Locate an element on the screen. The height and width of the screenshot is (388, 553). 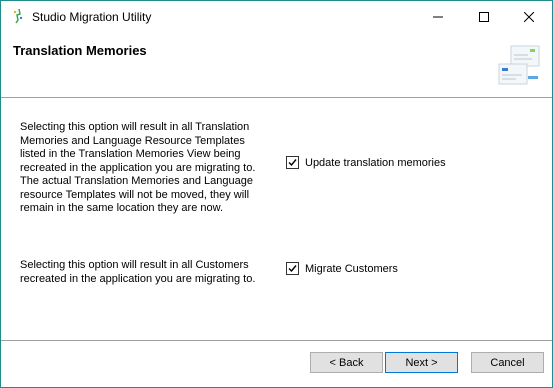
next-button: Next > is located at coordinates (421, 362).